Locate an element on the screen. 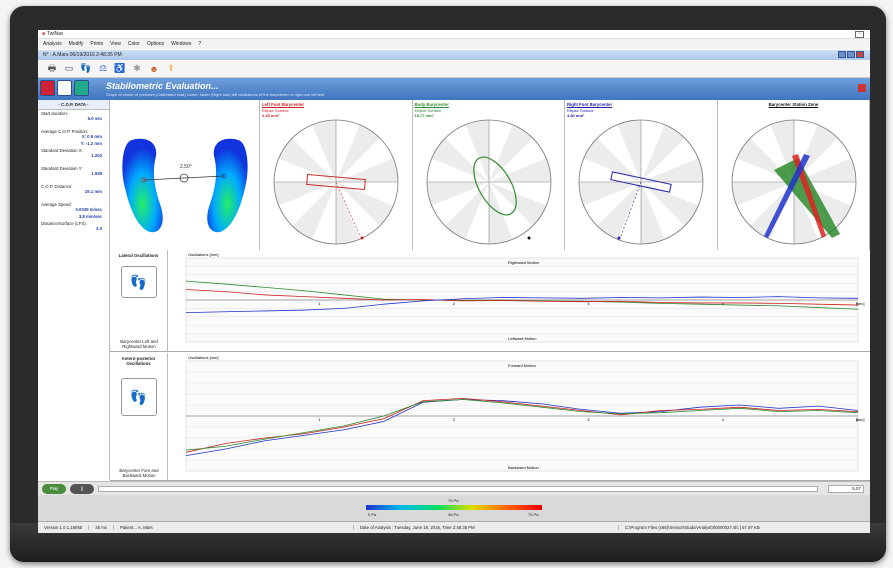  colorbar-max: 75 Pa is located at coordinates (453, 500).